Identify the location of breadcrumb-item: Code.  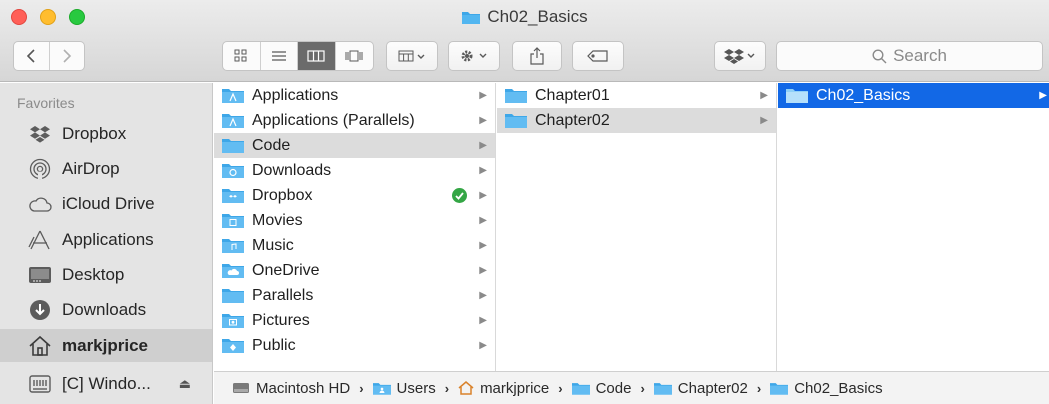
(601, 388).